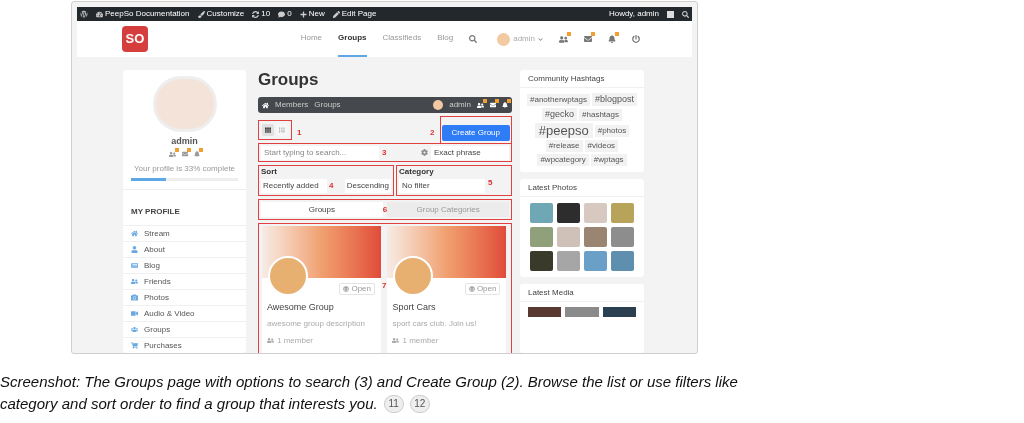 Image resolution: width=1024 pixels, height=423 pixels. I want to click on footnote-link: 11, so click(393, 404).